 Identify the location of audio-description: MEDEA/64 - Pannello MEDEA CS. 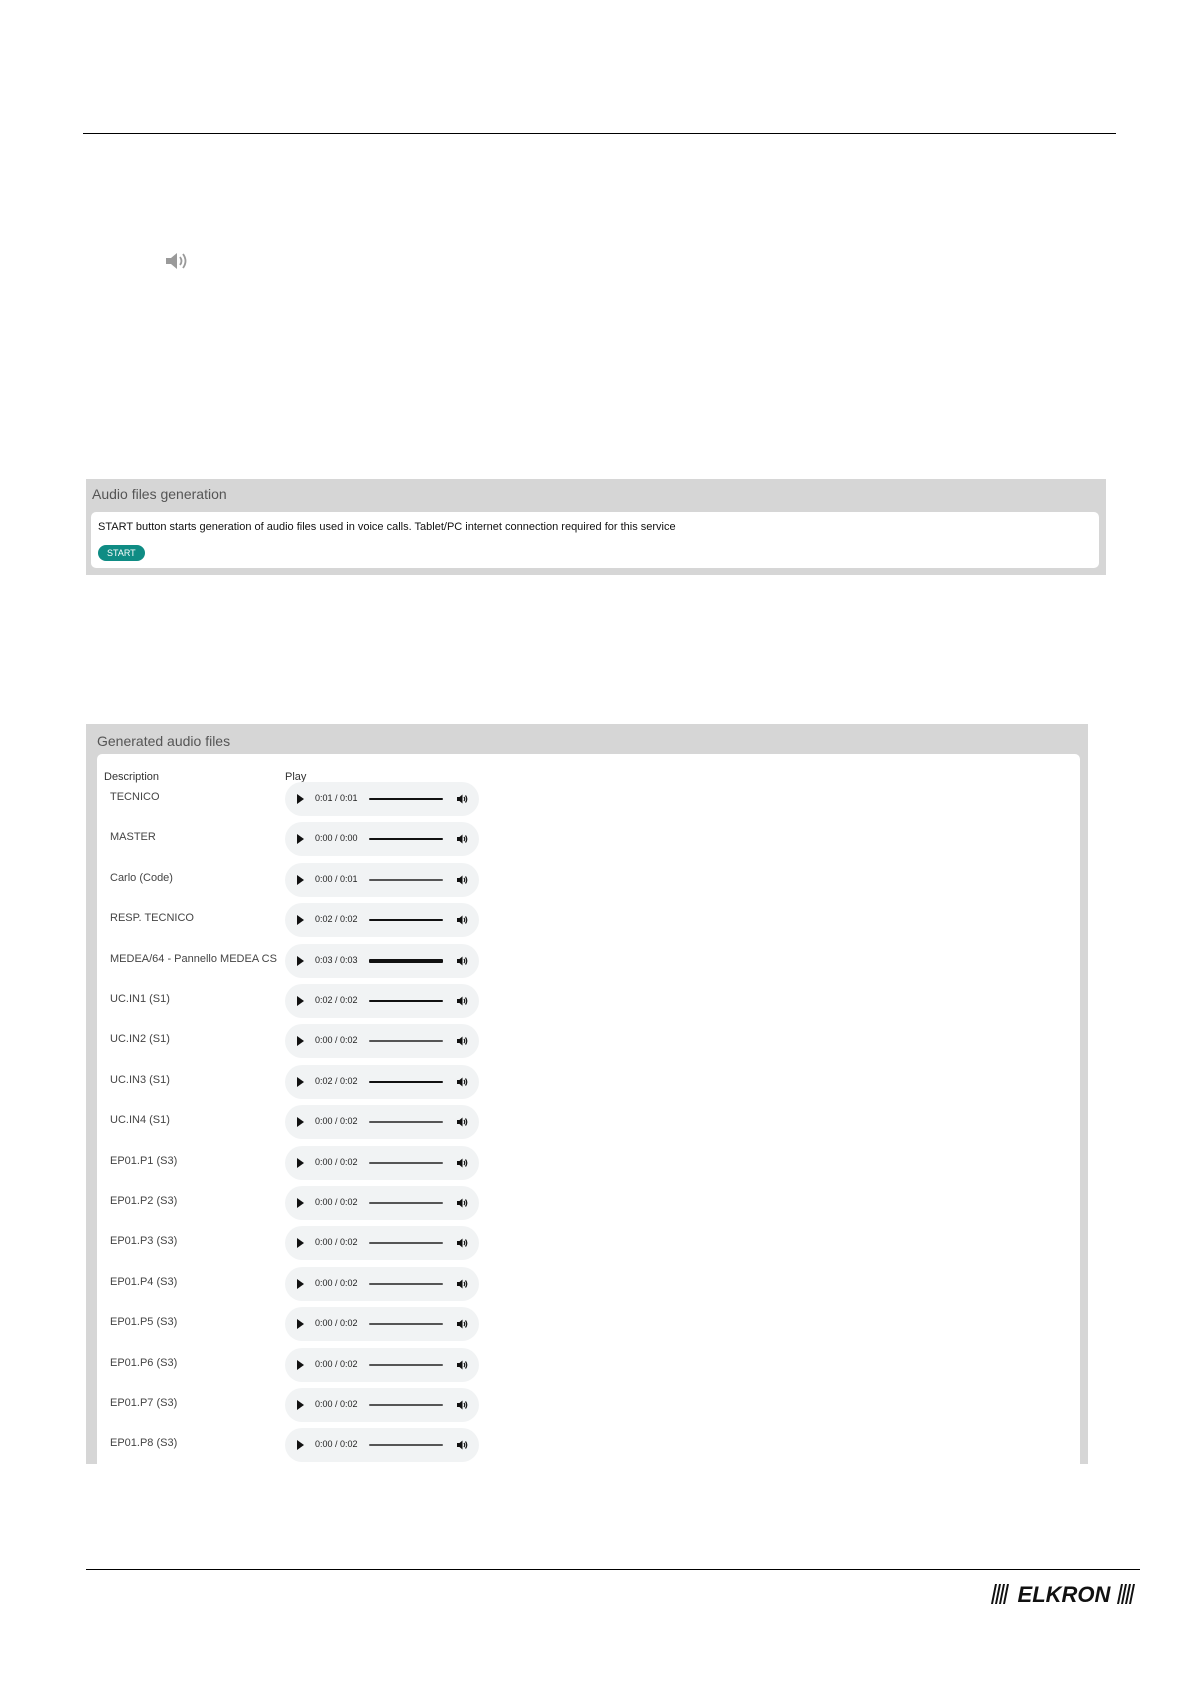
(193, 958).